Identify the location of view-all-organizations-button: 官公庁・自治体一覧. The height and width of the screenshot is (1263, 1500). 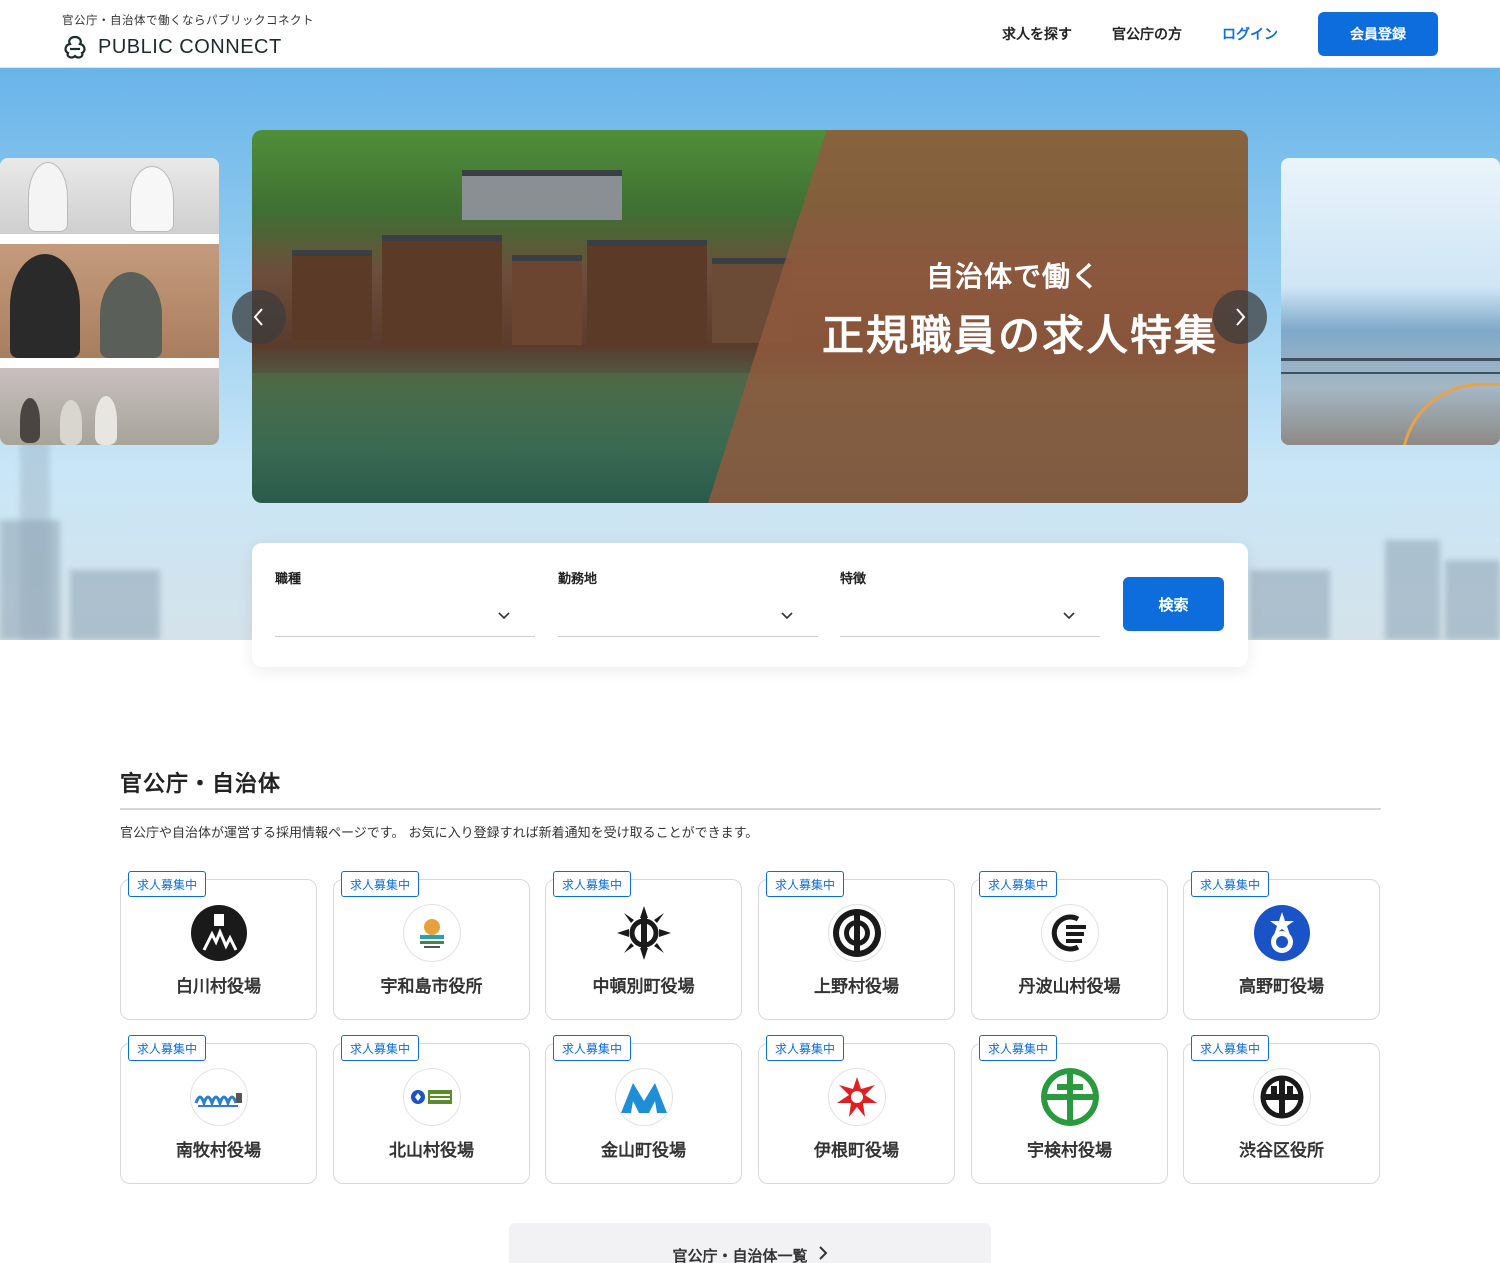
(750, 1243).